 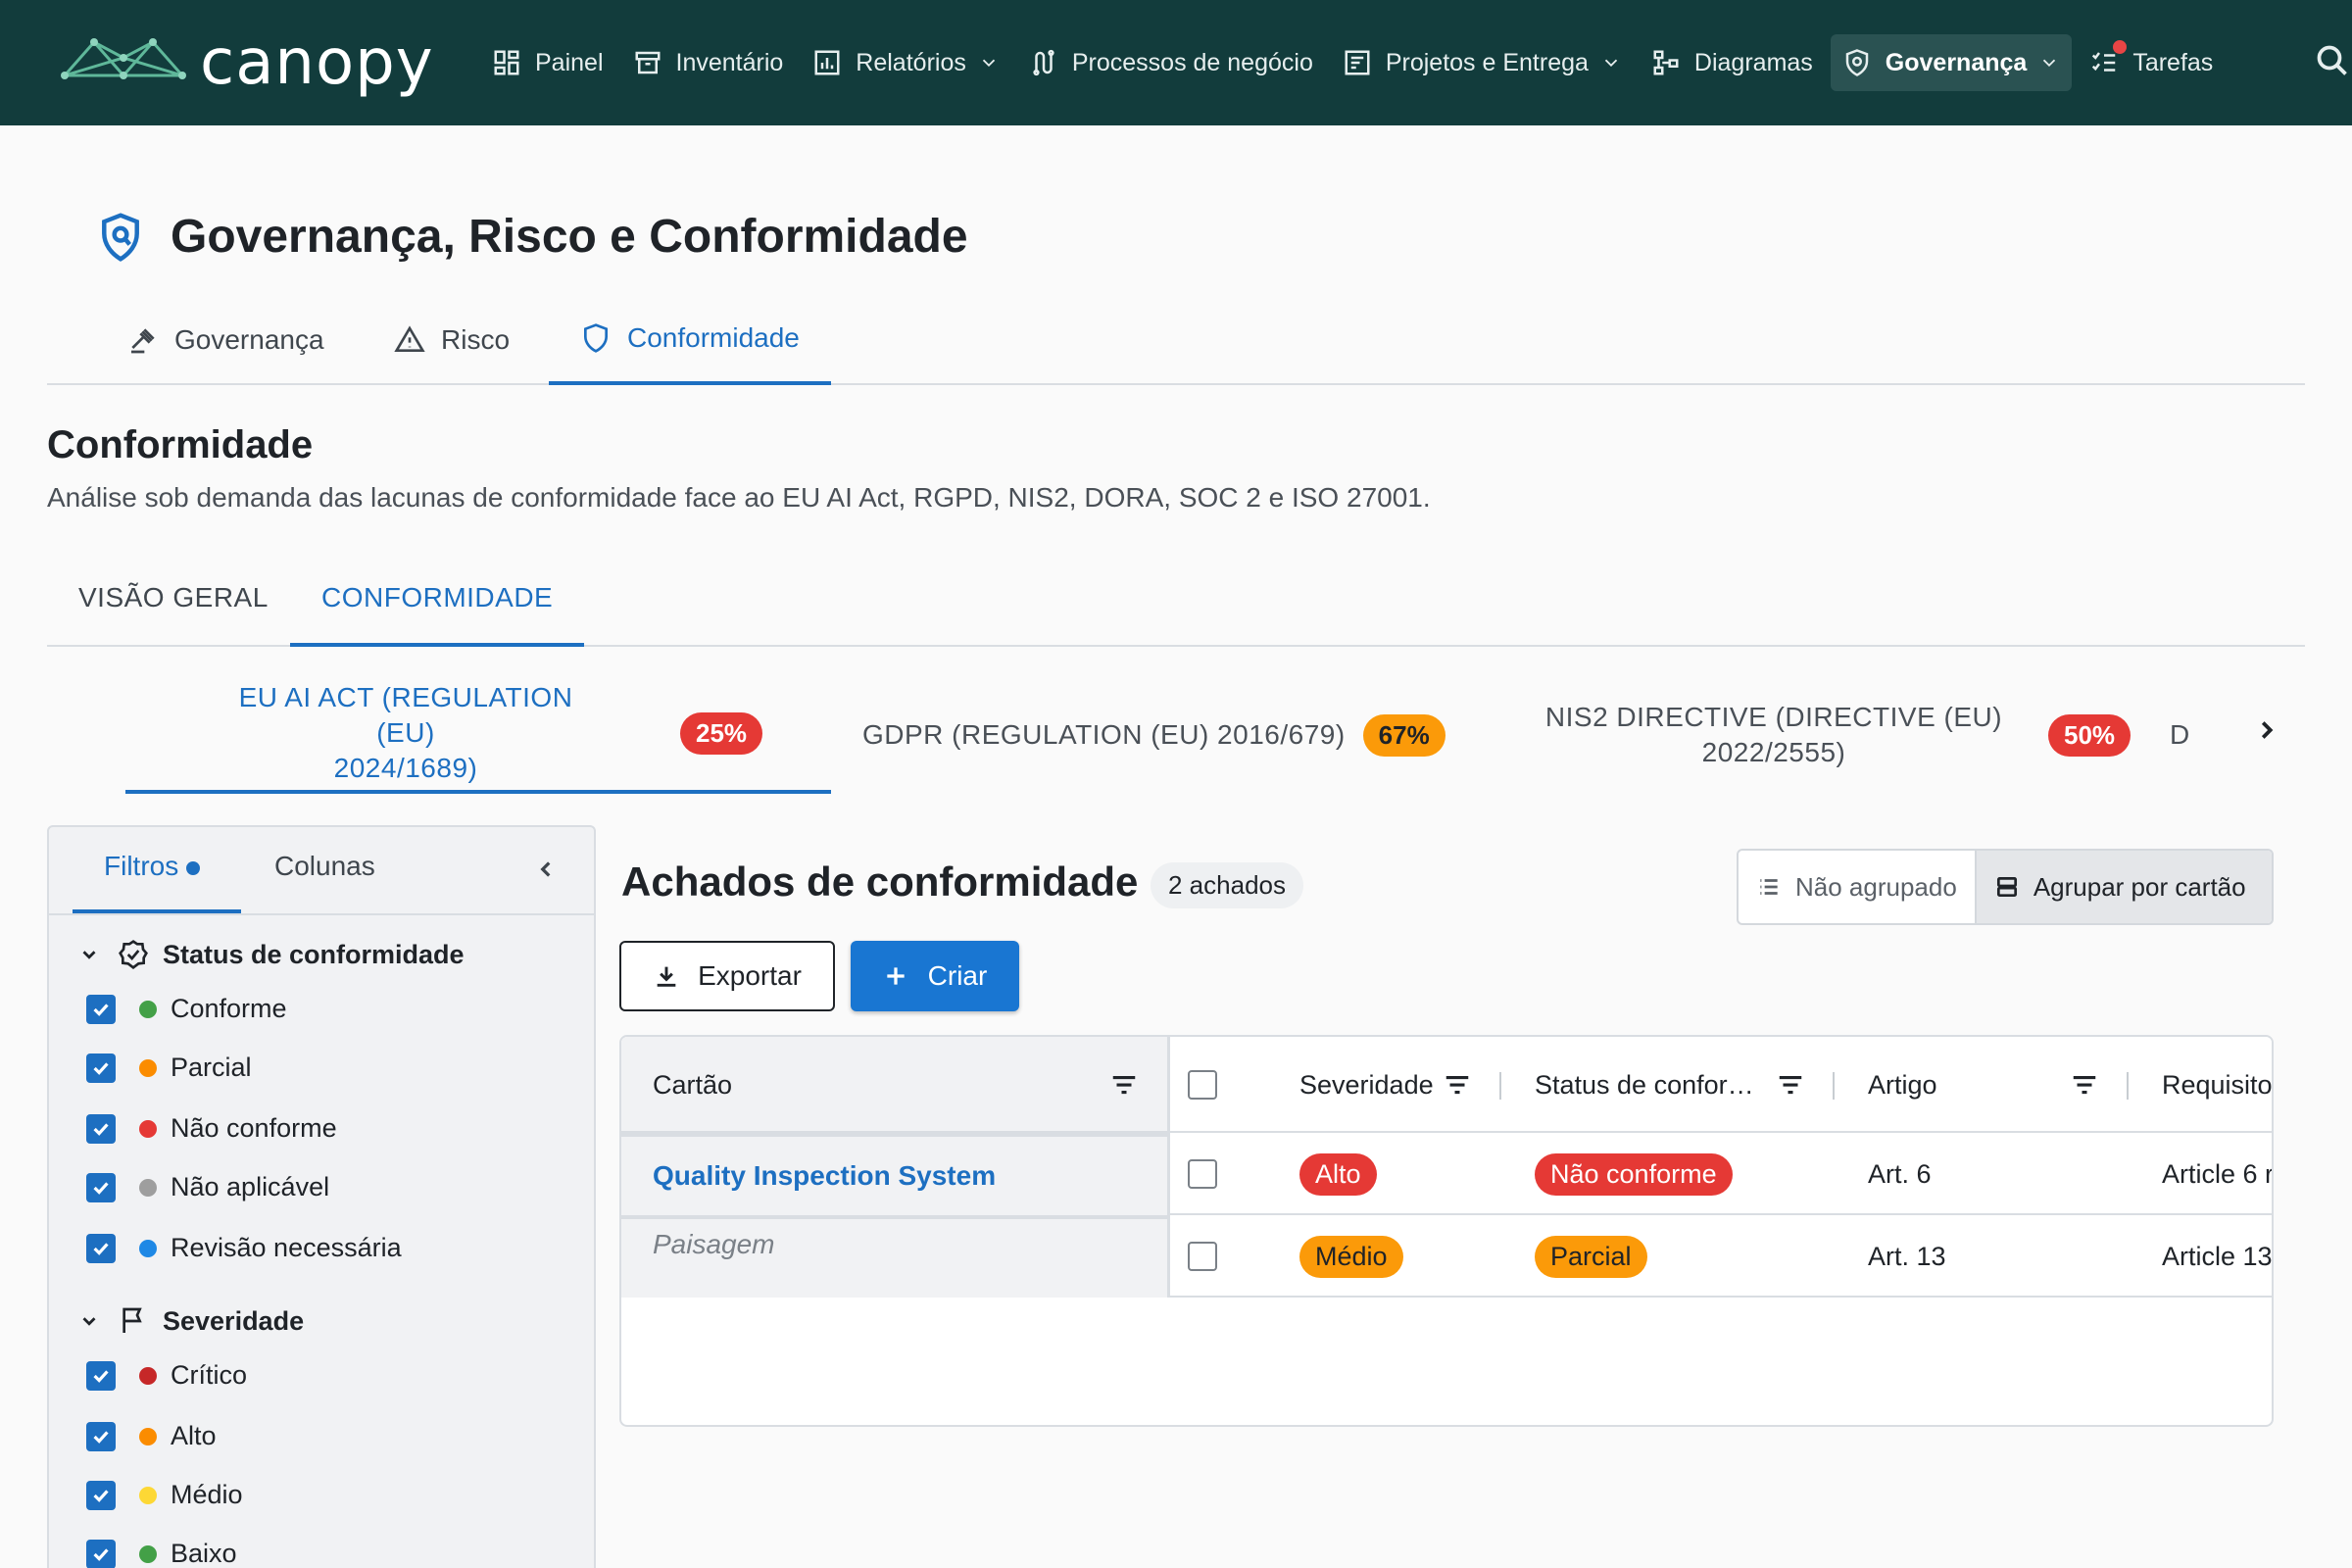 I want to click on section-title: Conformidade, so click(x=180, y=444).